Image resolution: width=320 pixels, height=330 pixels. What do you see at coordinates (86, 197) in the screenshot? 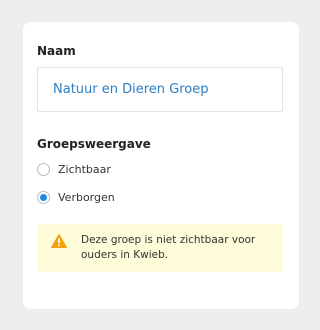
I see `visibility-option-label: Verborgen` at bounding box center [86, 197].